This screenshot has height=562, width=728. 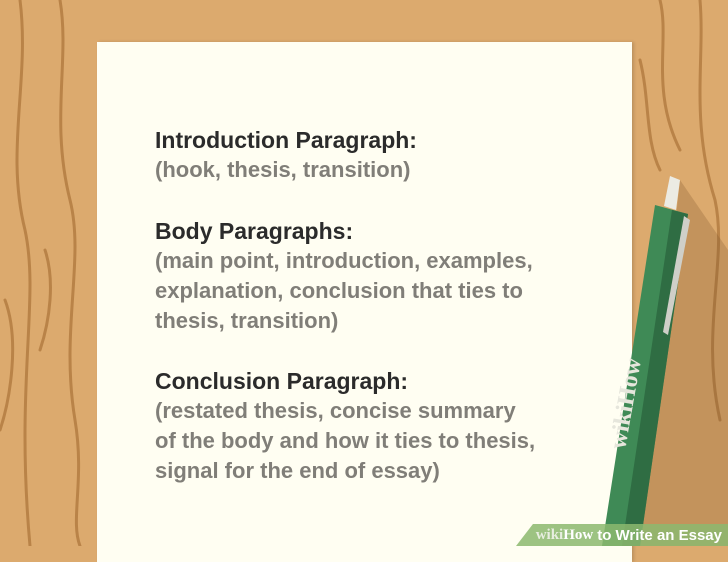 I want to click on watermark-how: How, so click(x=578, y=534).